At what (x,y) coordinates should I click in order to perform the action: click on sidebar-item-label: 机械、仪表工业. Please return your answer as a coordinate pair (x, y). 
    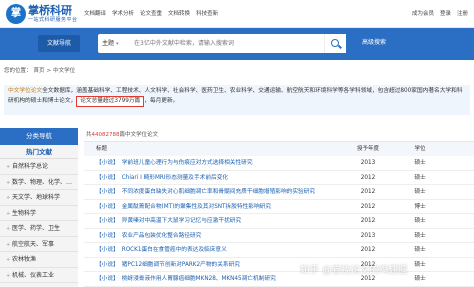
    Looking at the image, I should click on (33, 275).